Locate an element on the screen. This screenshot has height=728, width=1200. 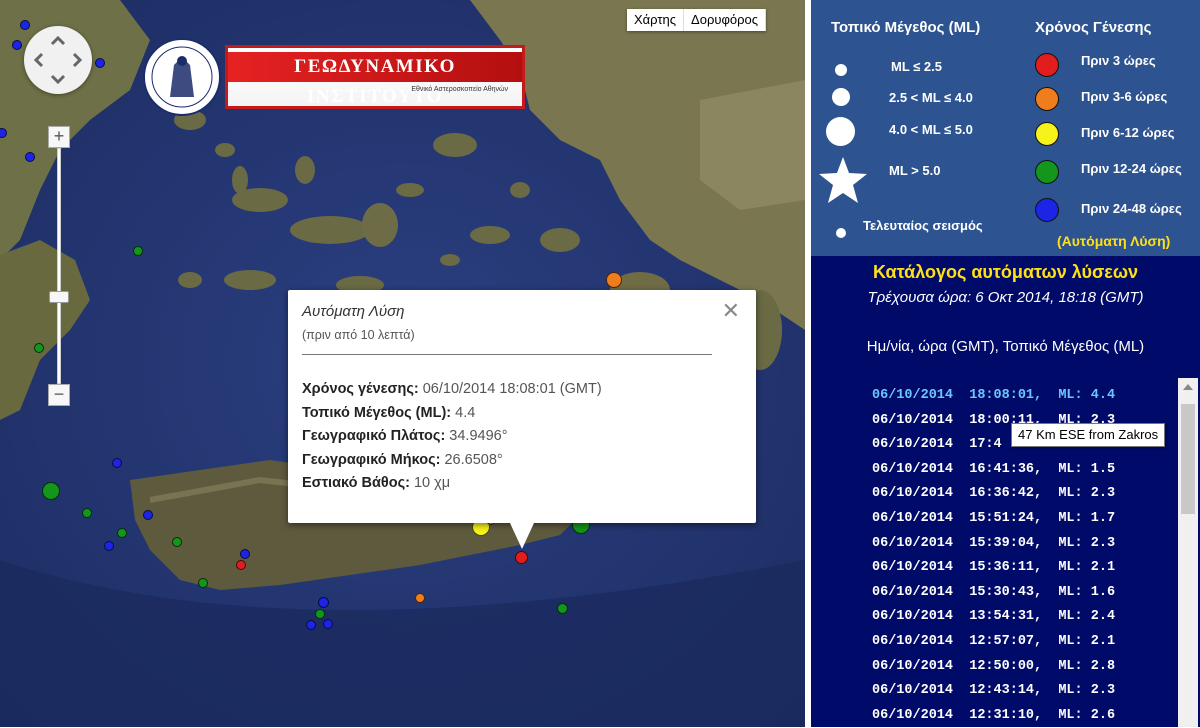
catalog-row: 06/10/2014 16:41:36, ML: 1.5 is located at coordinates (993, 470).